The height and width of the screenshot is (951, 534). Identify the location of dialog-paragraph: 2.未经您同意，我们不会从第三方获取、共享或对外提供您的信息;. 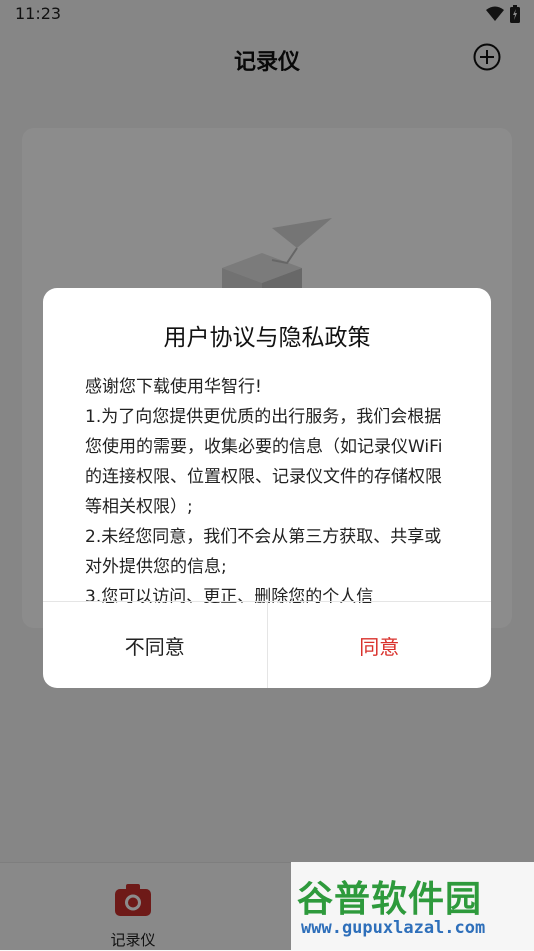
(263, 552).